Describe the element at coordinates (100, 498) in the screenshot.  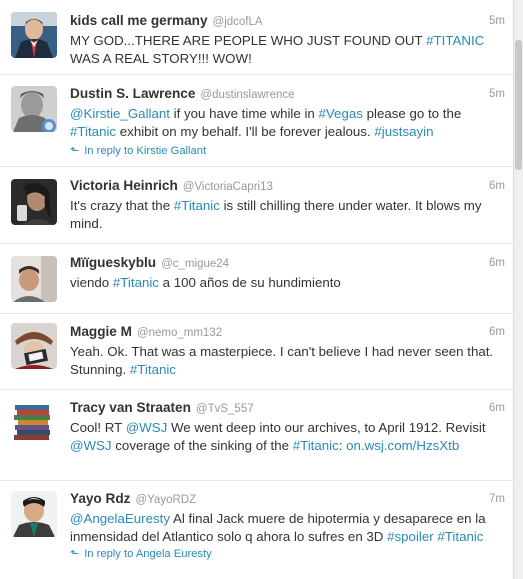
I see `tweet-author-name: Yayo Rdz` at that location.